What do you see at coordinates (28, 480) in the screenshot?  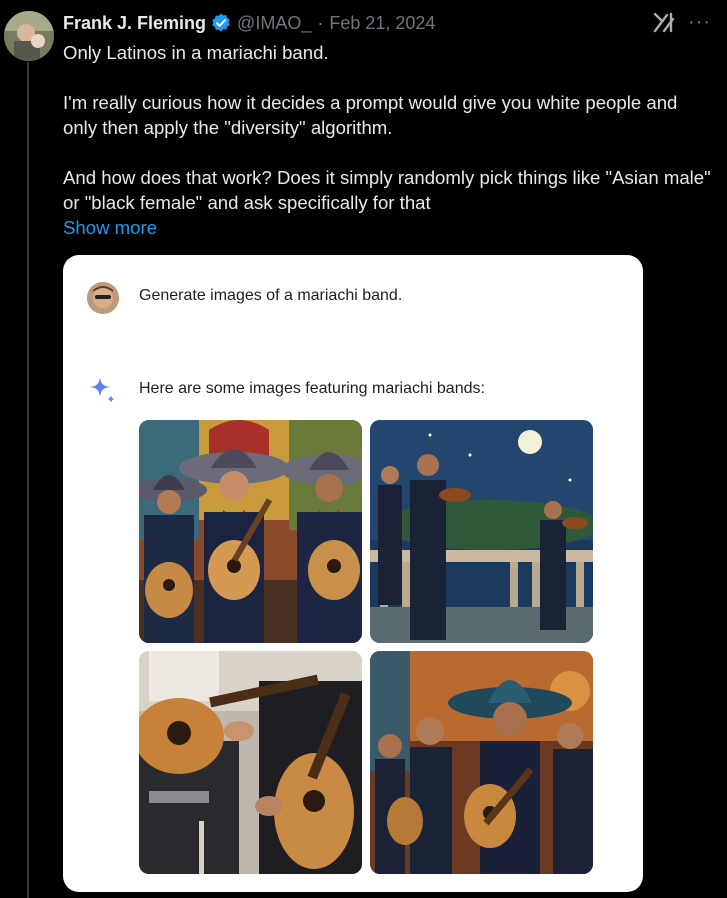 I see `thread-line` at bounding box center [28, 480].